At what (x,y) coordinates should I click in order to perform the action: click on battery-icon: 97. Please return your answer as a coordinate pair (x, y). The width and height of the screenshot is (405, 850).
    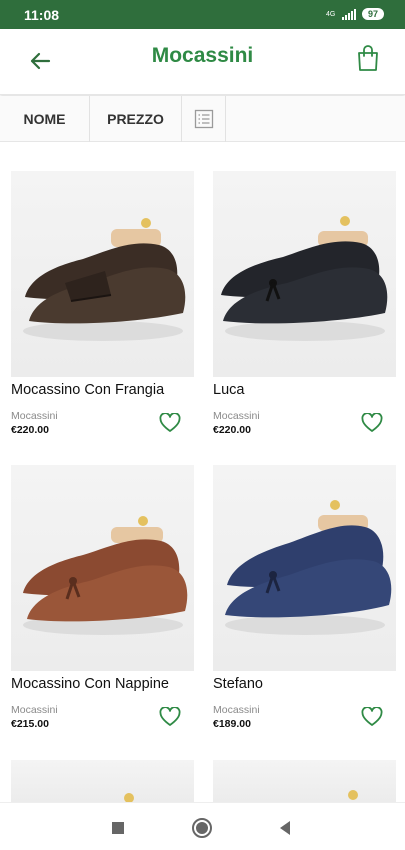
    Looking at the image, I should click on (372, 14).